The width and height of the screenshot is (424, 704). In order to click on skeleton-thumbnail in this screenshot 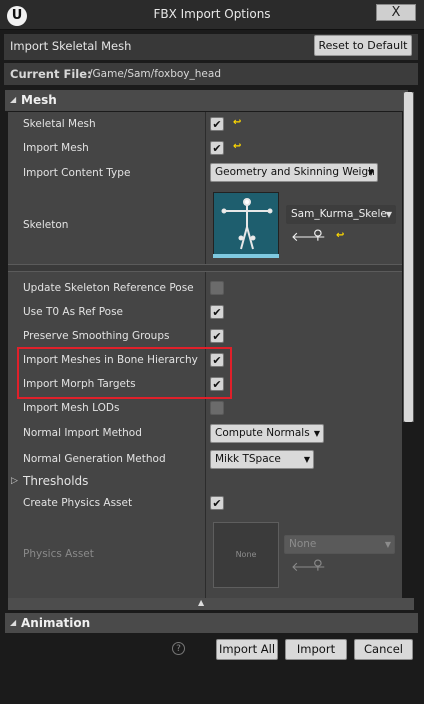, I will do `click(246, 225)`.